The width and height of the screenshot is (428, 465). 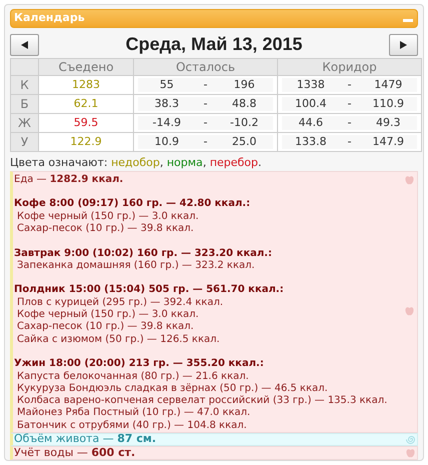 I want to click on row-label: Б, so click(x=24, y=104).